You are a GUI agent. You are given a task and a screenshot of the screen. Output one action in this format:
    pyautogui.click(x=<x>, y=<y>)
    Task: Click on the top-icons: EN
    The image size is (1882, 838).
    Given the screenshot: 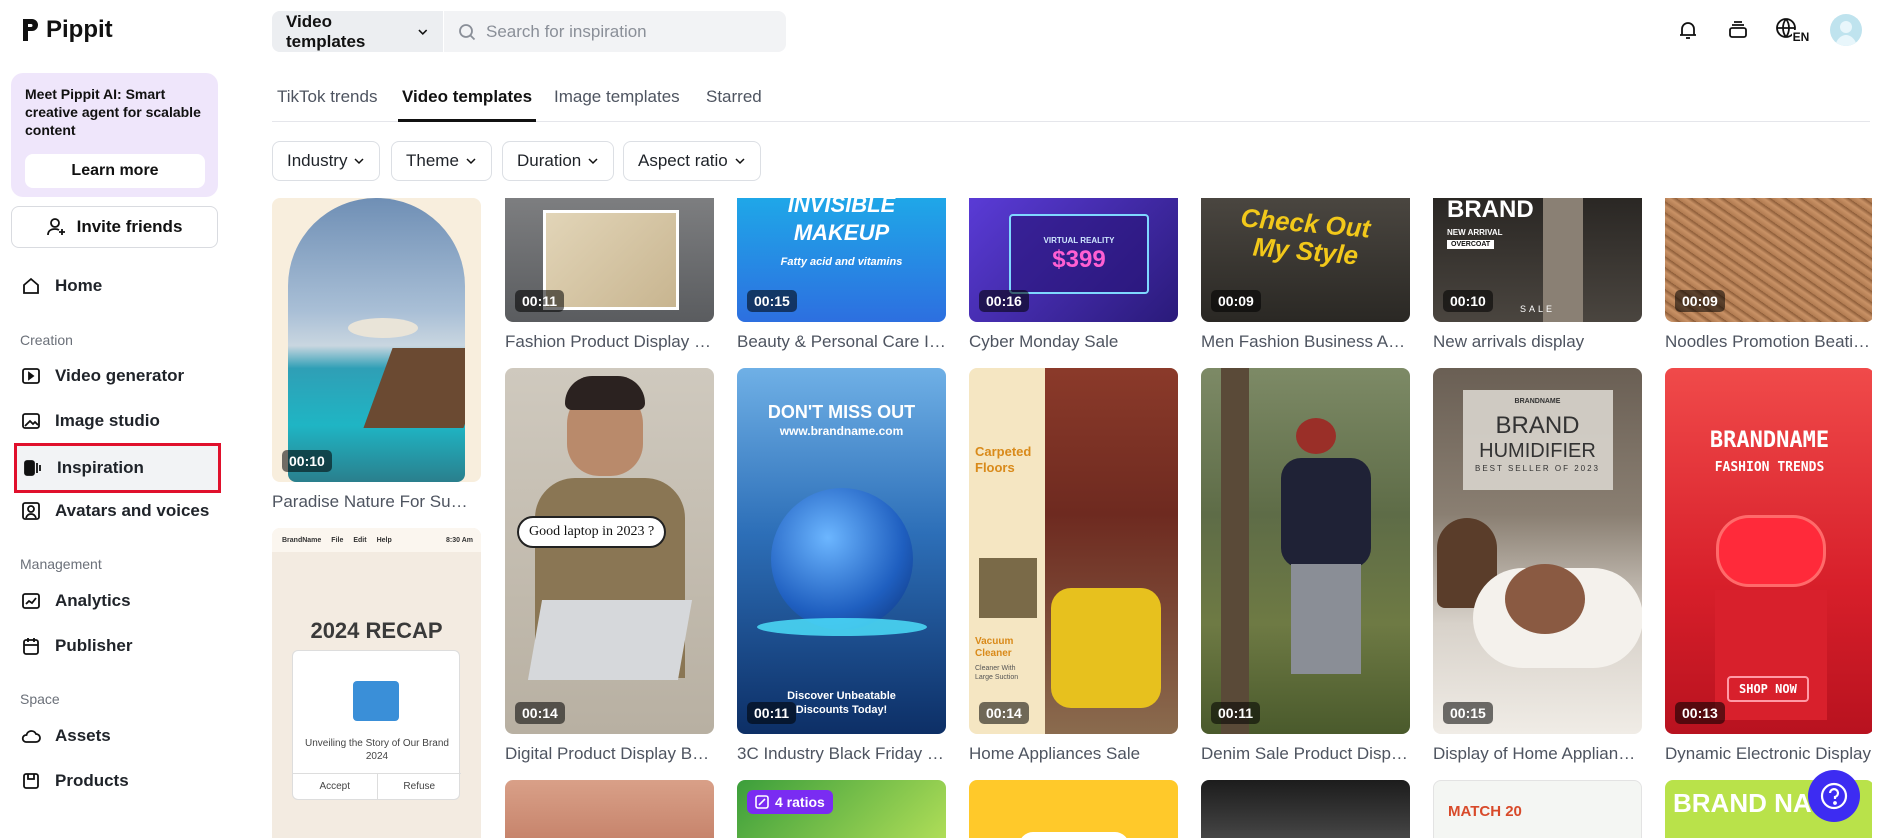 What is the action you would take?
    pyautogui.click(x=1768, y=30)
    